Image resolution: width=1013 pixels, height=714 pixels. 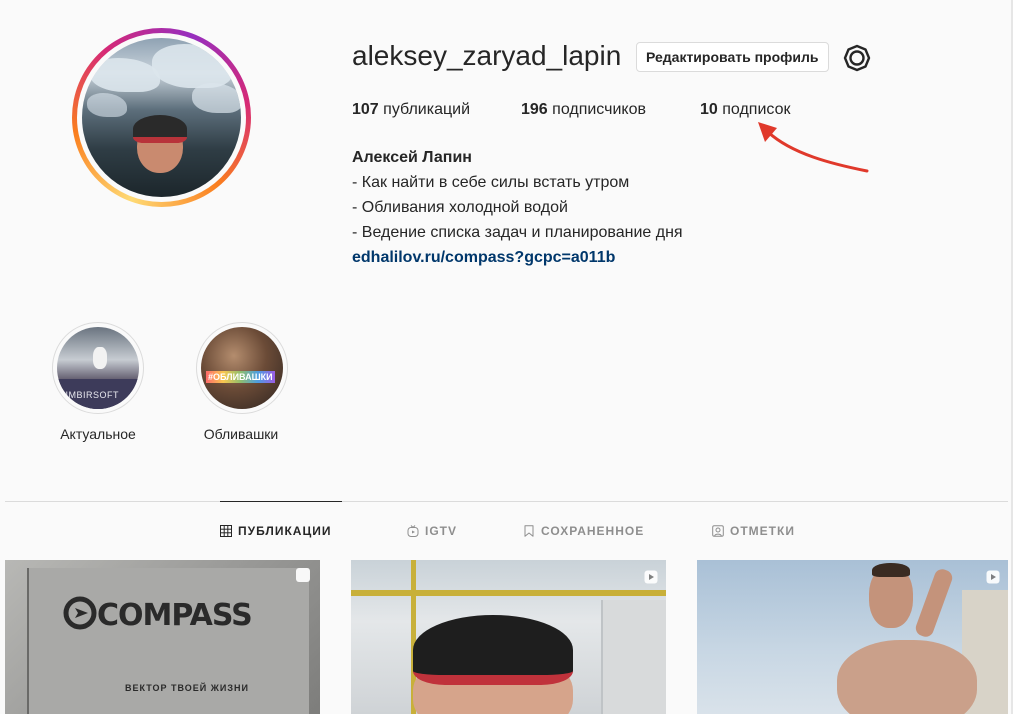 What do you see at coordinates (857, 58) in the screenshot?
I see `gear-icon` at bounding box center [857, 58].